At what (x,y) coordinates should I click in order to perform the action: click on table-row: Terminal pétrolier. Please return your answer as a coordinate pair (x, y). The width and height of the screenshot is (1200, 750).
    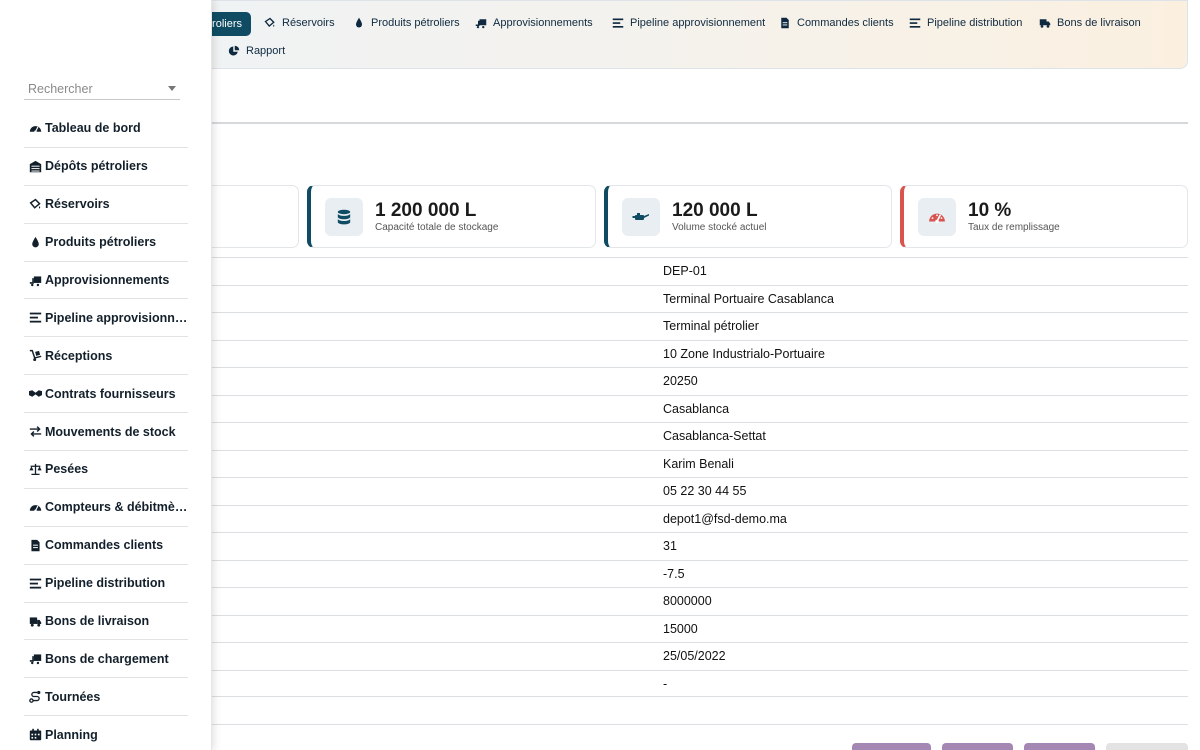
    Looking at the image, I should click on (700, 326).